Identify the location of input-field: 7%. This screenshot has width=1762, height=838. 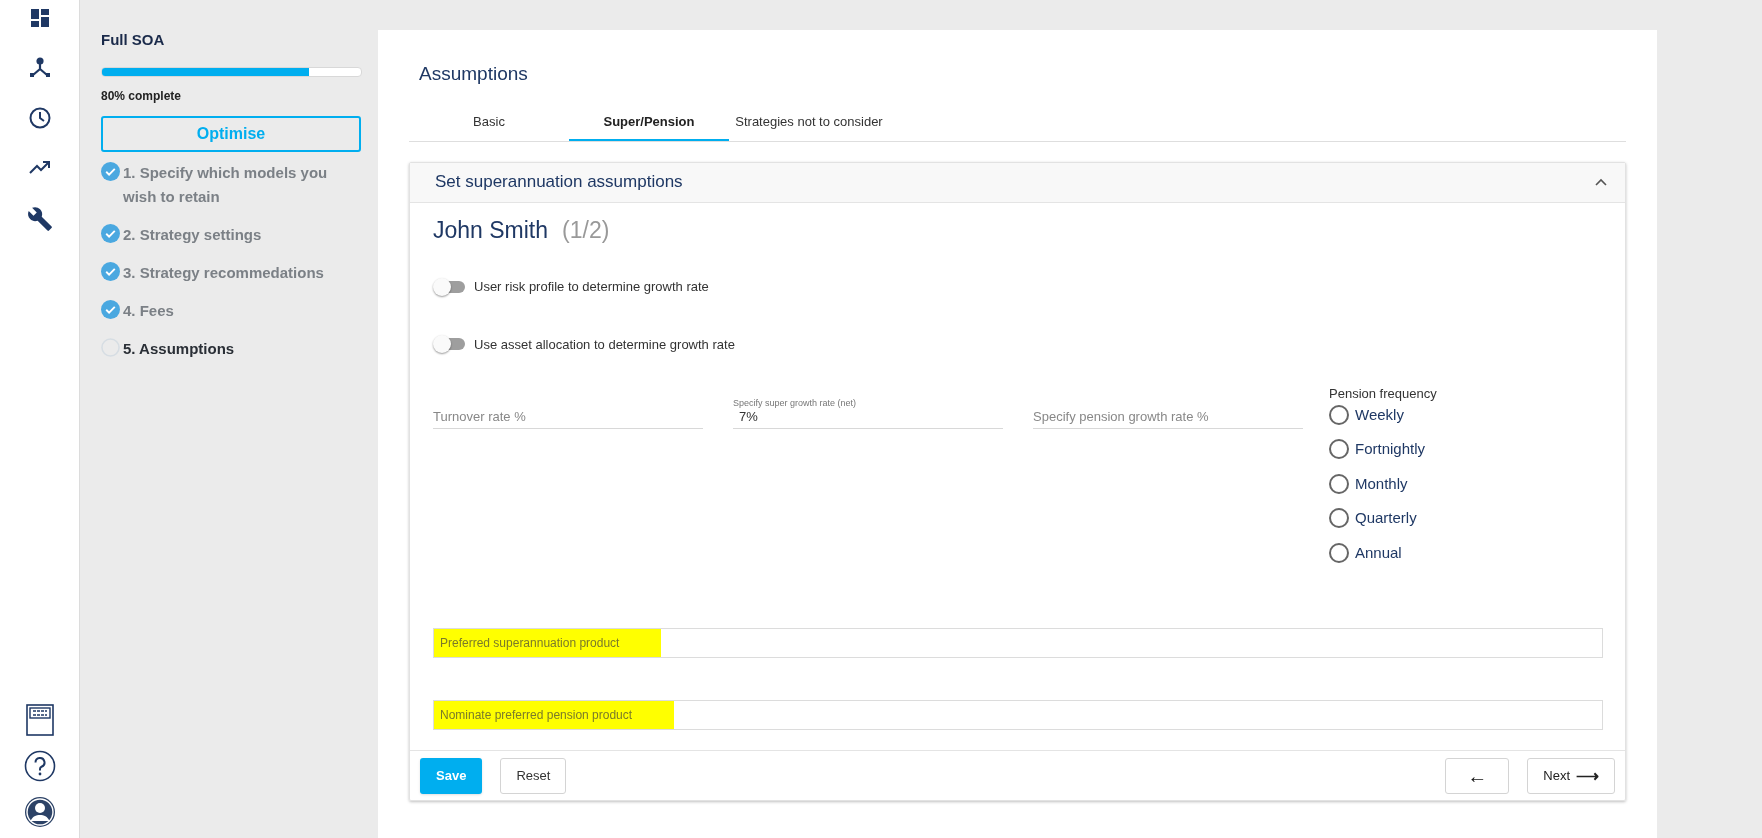
(868, 419).